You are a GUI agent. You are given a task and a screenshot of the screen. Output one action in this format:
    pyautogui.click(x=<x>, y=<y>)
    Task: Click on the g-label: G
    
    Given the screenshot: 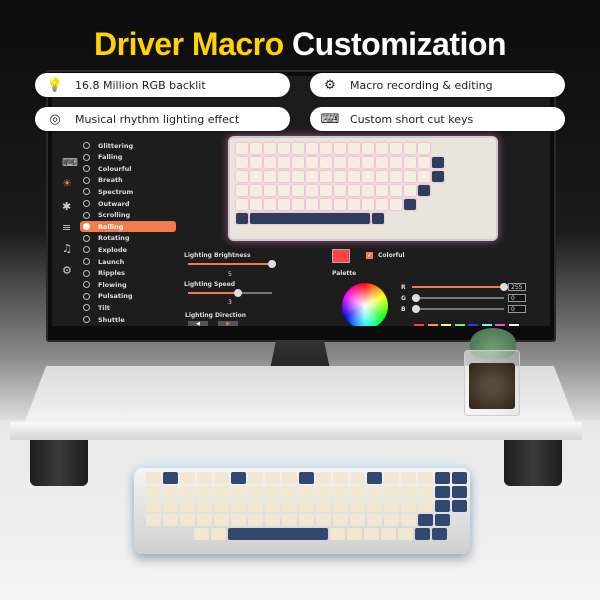 What is the action you would take?
    pyautogui.click(x=403, y=298)
    